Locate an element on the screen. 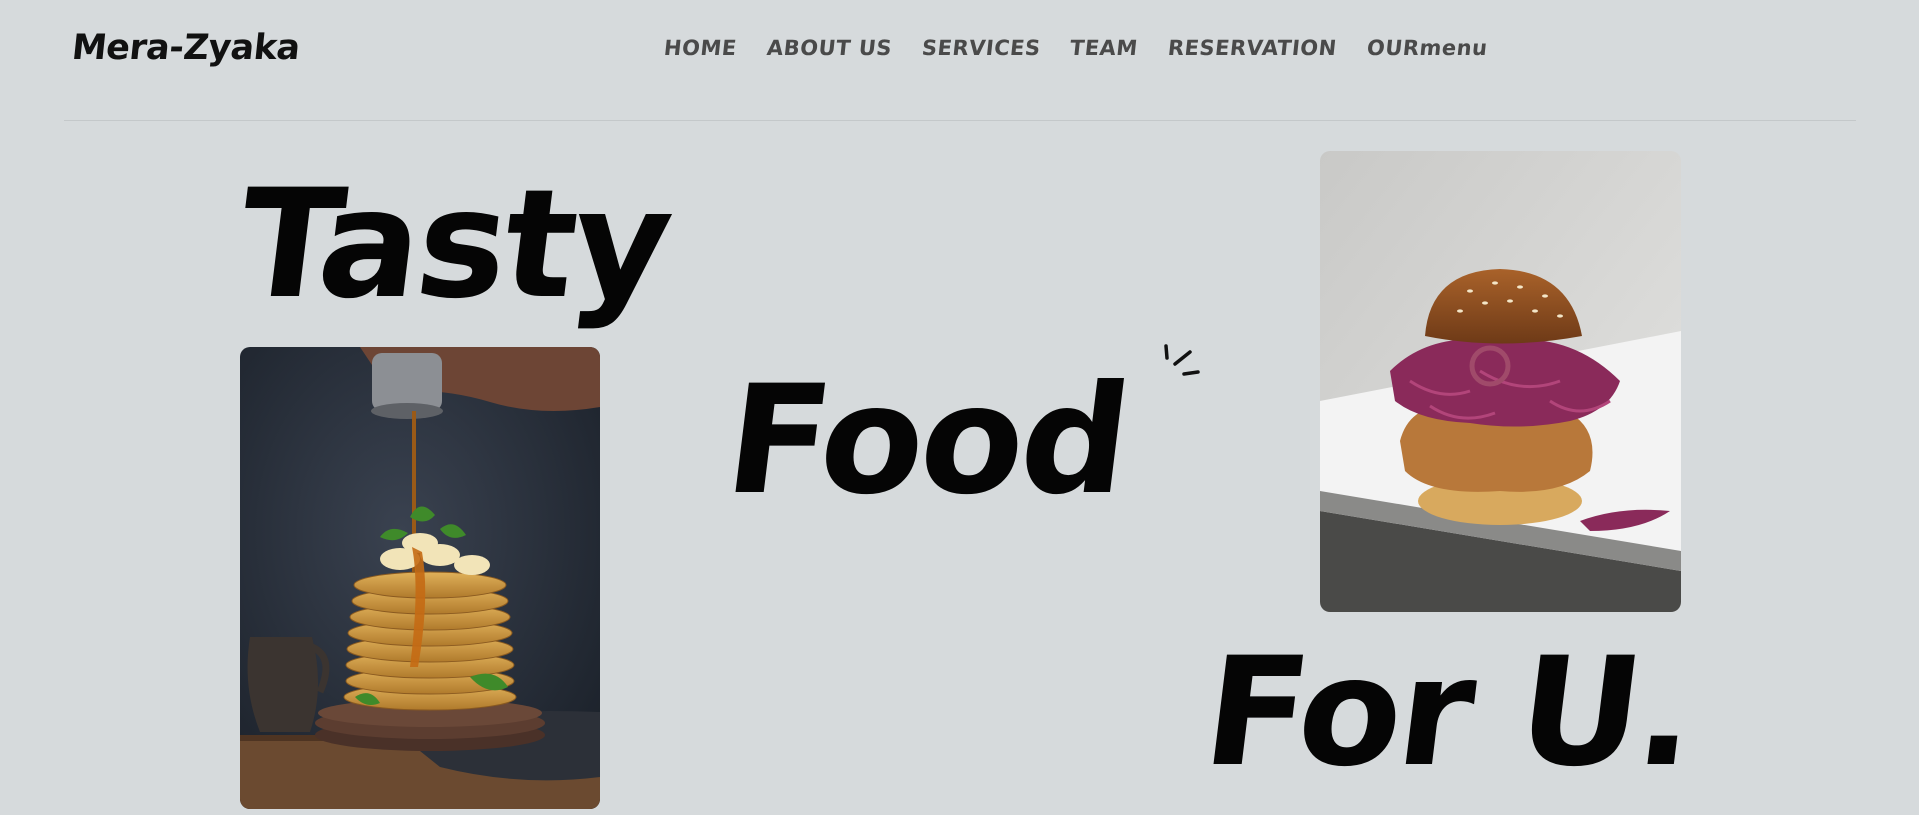 This screenshot has height=815, width=1919. sparkle-icon is located at coordinates (1182, 360).